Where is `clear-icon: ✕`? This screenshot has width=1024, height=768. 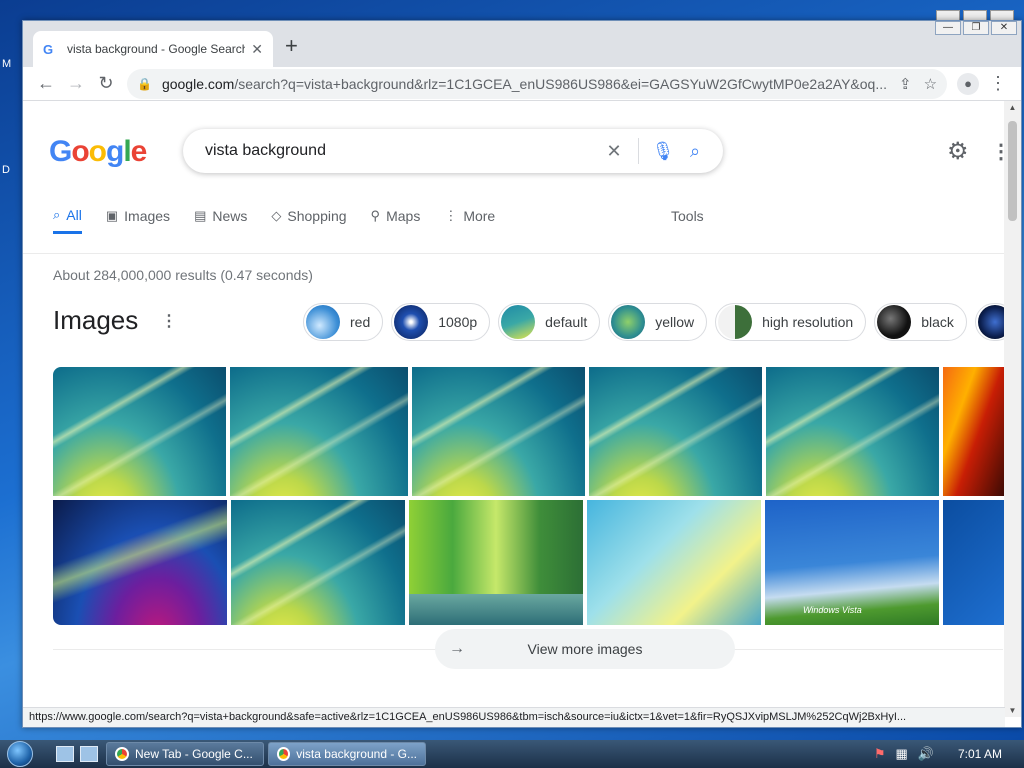 clear-icon: ✕ is located at coordinates (614, 151).